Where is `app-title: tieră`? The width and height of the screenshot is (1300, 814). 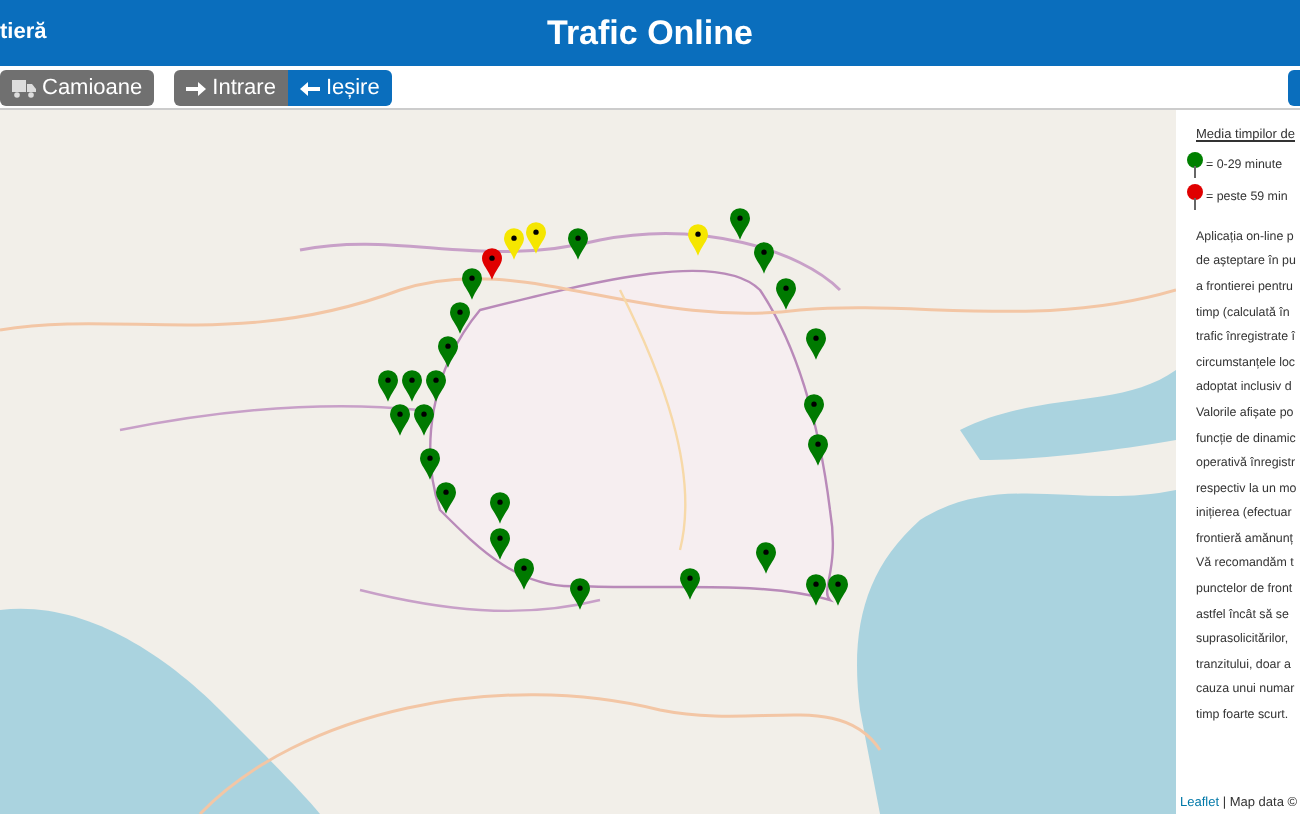 app-title: tieră is located at coordinates (23, 33).